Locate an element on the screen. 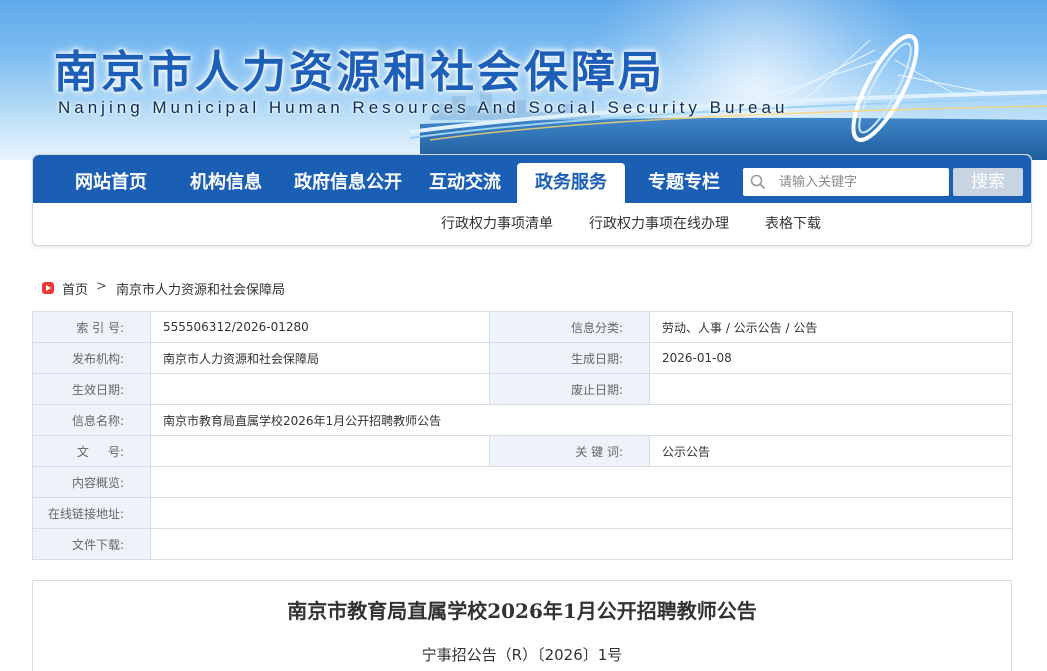 The height and width of the screenshot is (671, 1047). effective-date-value is located at coordinates (320, 389).